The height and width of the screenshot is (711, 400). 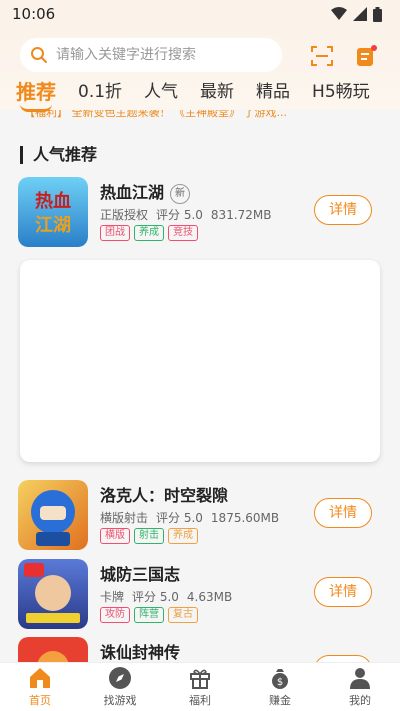 What do you see at coordinates (217, 92) in the screenshot?
I see `tab-newest: 最新` at bounding box center [217, 92].